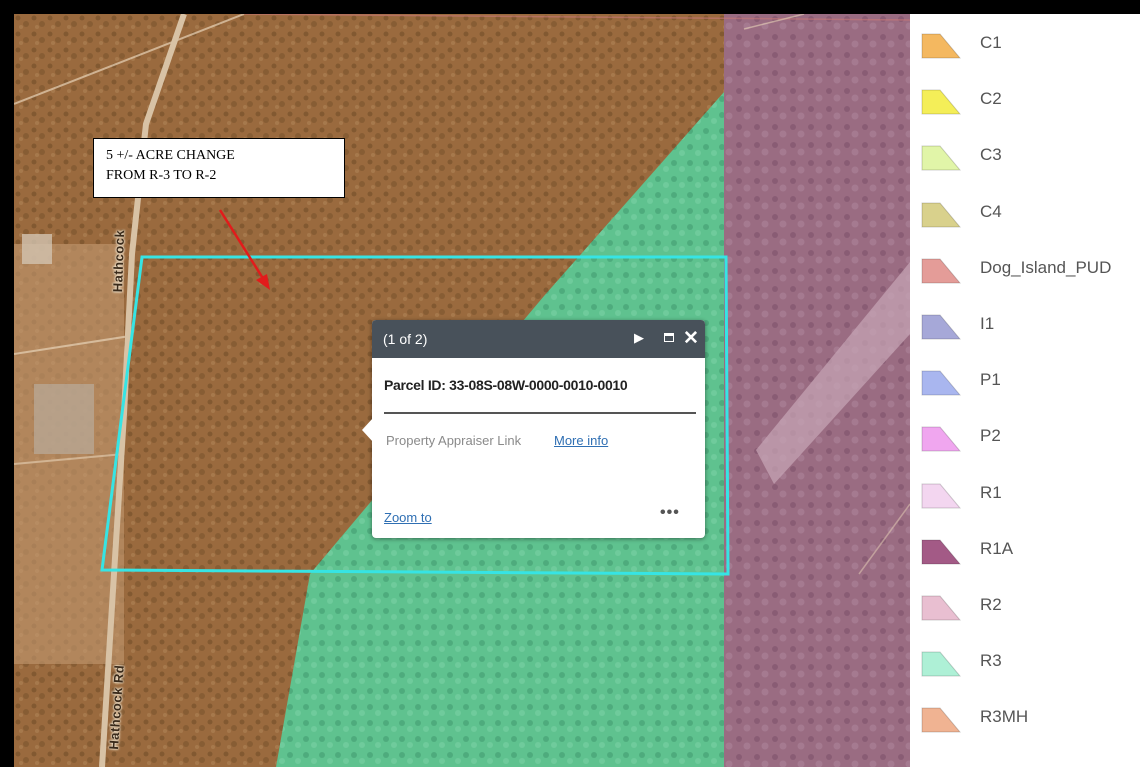 The image size is (1140, 767). Describe the element at coordinates (991, 99) in the screenshot. I see `legend-label: C2` at that location.